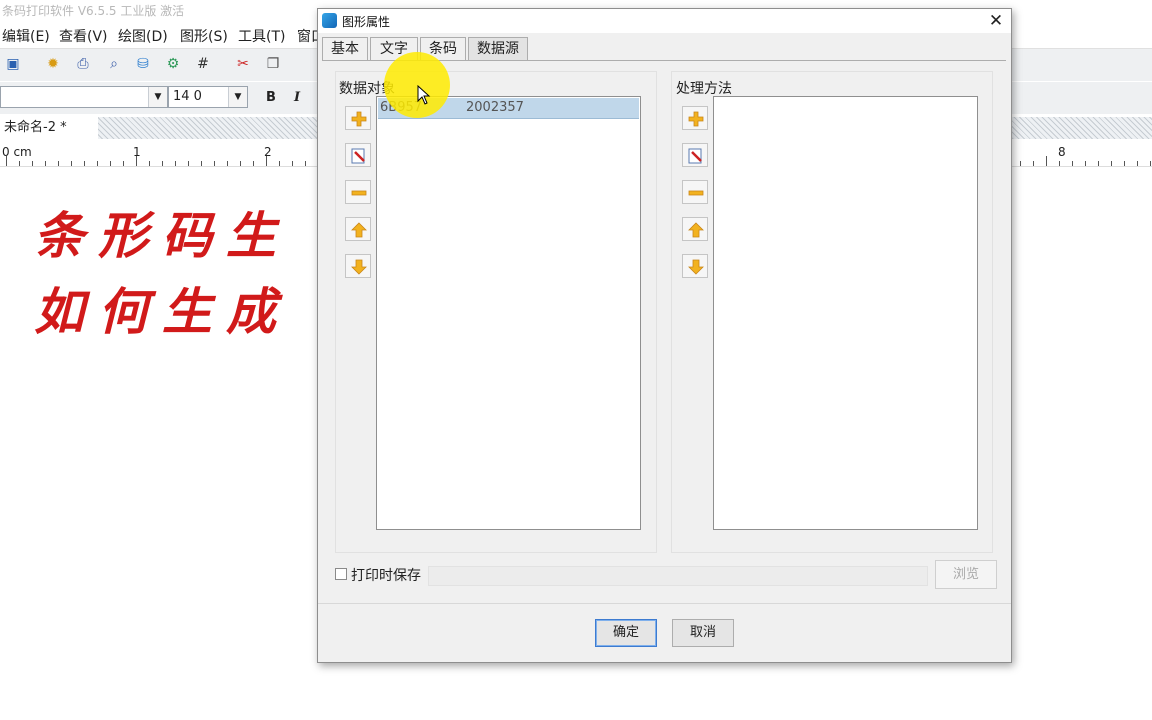 This screenshot has width=1152, height=720. What do you see at coordinates (26, 36) in the screenshot?
I see `menu-edit: 编辑(E)` at bounding box center [26, 36].